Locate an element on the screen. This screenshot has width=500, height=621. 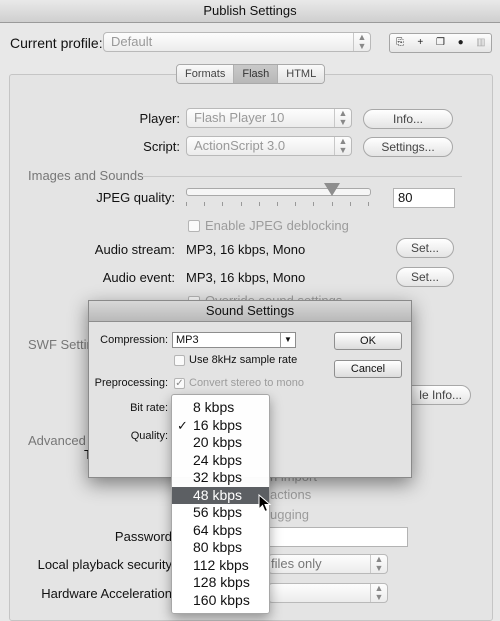
bitrate-menu-item-label: 48 kbps is located at coordinates (218, 494).